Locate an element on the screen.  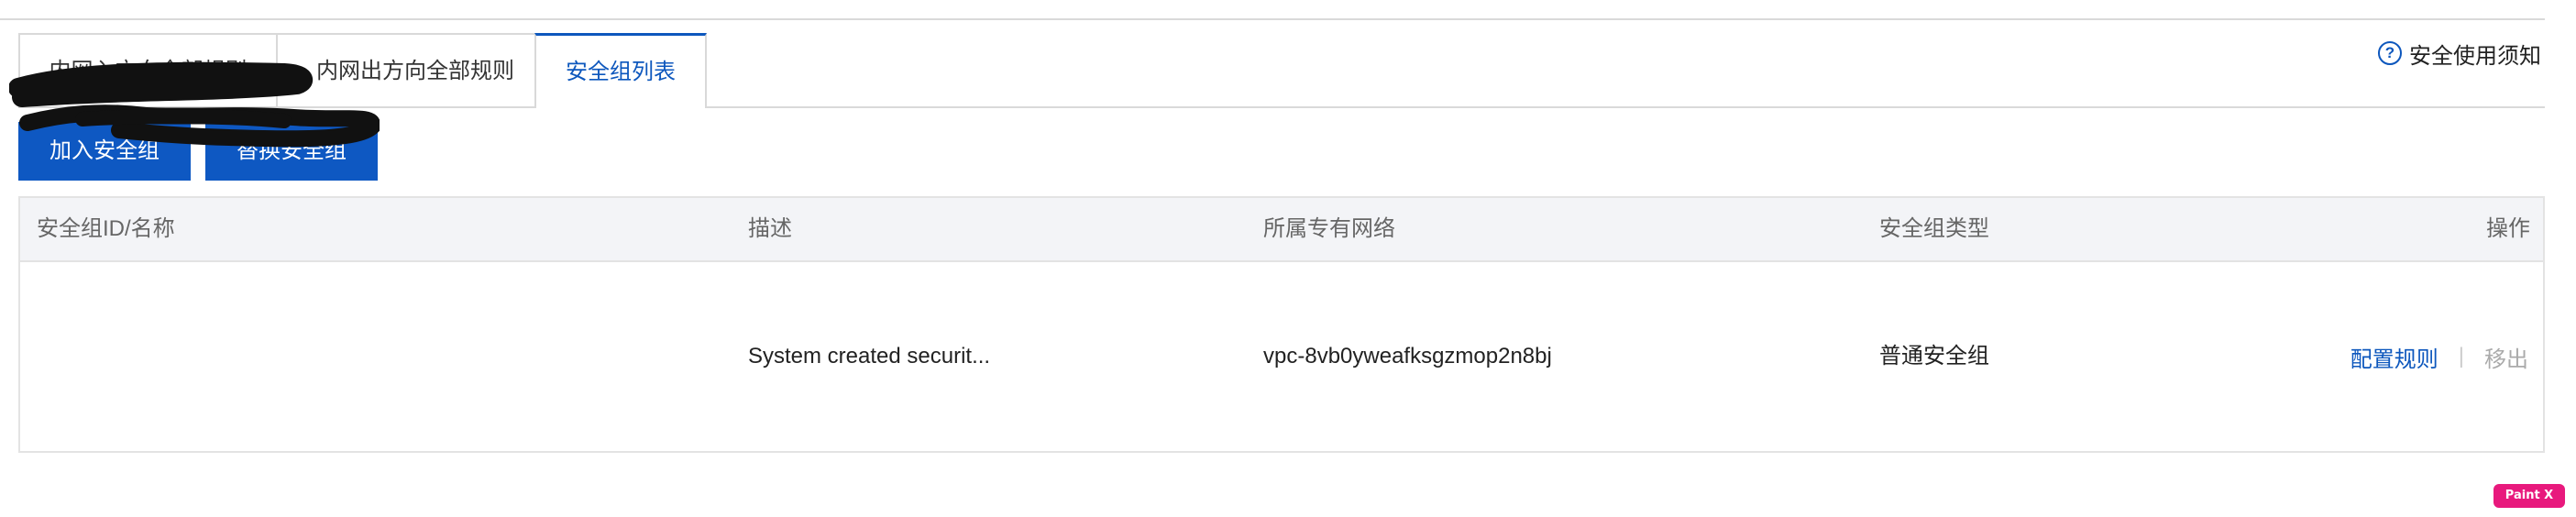
question-circle-icon: ? is located at coordinates (2390, 53).